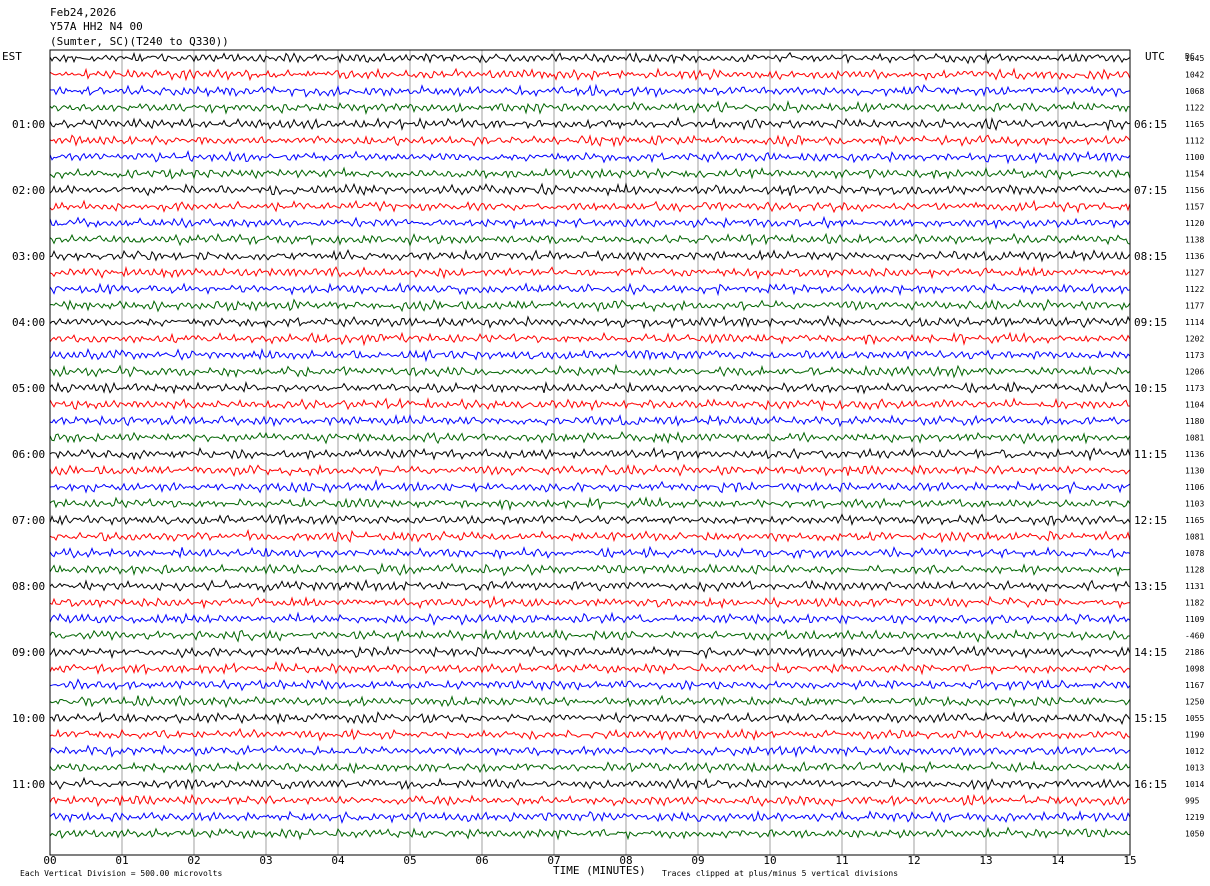 This screenshot has width=1210, height=886. Describe the element at coordinates (1194, 141) in the screenshot. I see `dc-offset-label: 1112` at that location.